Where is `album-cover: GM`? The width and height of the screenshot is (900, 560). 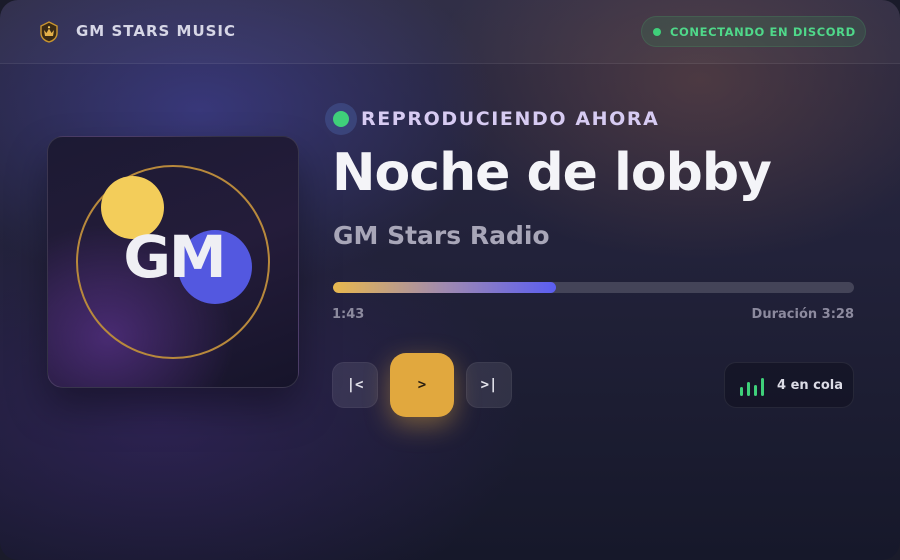
album-cover: GM is located at coordinates (173, 262).